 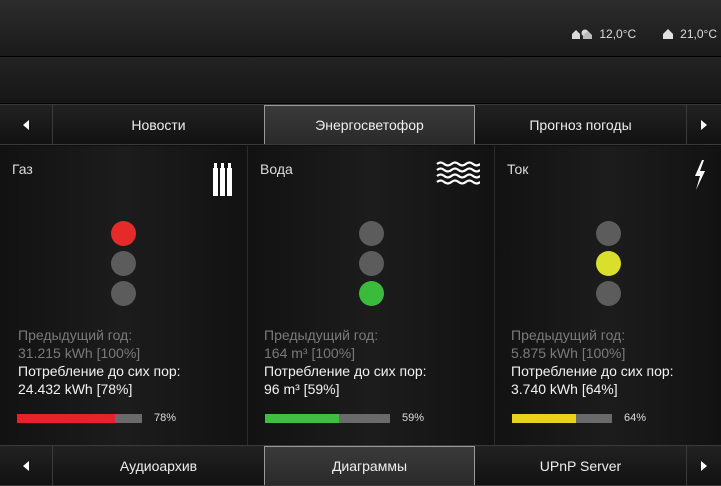 What do you see at coordinates (302, 389) in the screenshot?
I see `current-value: 96 m³ [59%]` at bounding box center [302, 389].